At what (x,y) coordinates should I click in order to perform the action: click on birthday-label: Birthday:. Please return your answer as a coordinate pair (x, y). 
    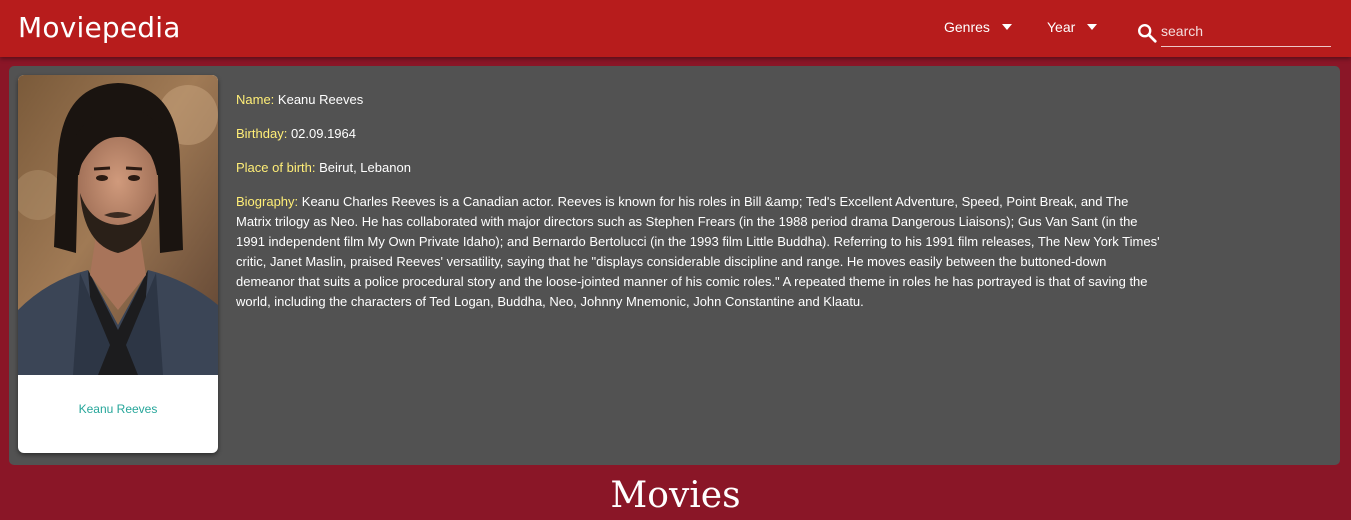
    Looking at the image, I should click on (262, 133).